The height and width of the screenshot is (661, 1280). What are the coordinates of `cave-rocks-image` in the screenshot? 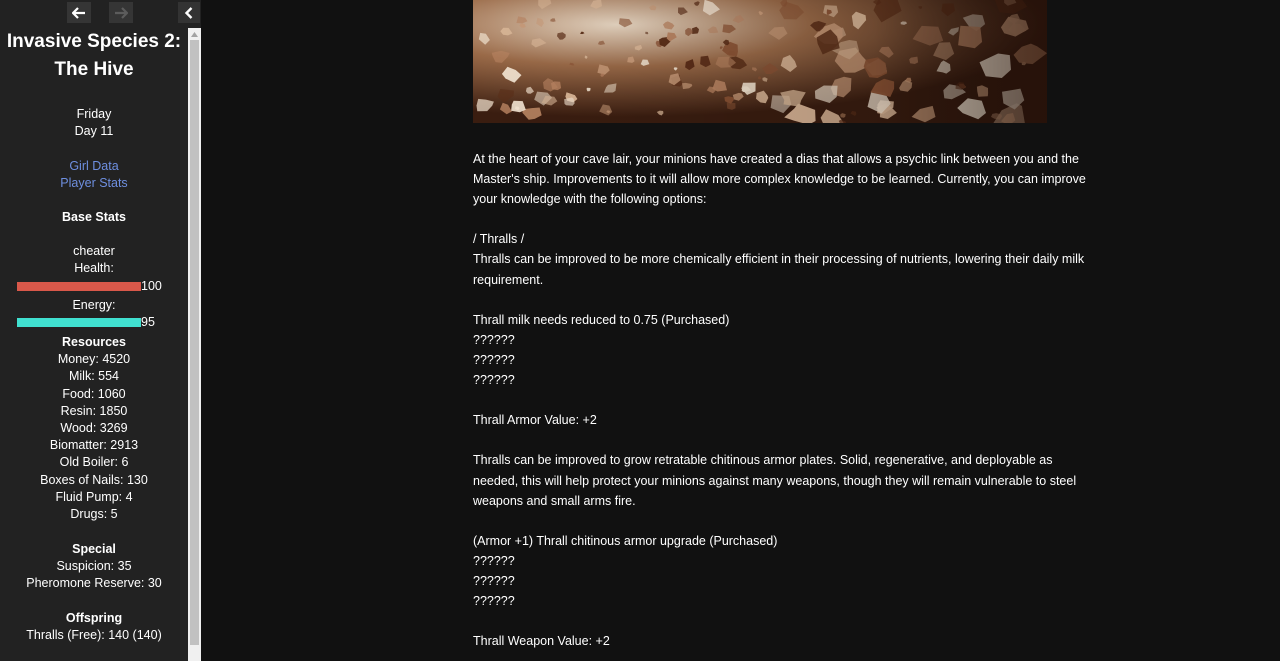 It's located at (760, 61).